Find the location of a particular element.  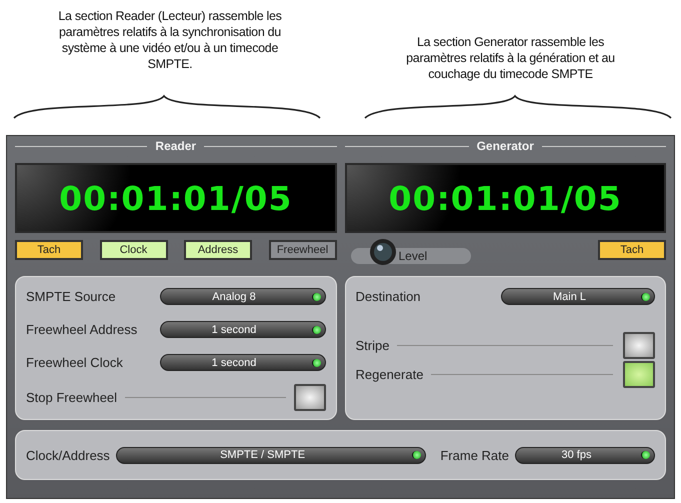

caption: La section Reader (Lecteur) rassemble les paramètres relatifs à la synchronisation du système à une vidéo et/ou à un timecode SMPTE. is located at coordinates (170, 40).